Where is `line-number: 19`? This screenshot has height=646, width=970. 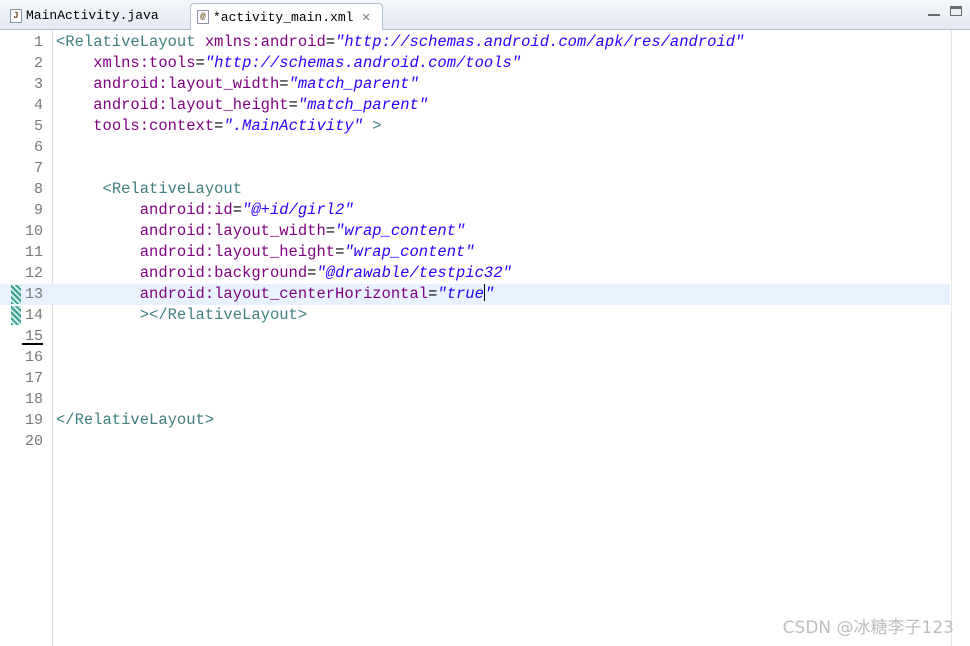
line-number: 19 is located at coordinates (33, 420).